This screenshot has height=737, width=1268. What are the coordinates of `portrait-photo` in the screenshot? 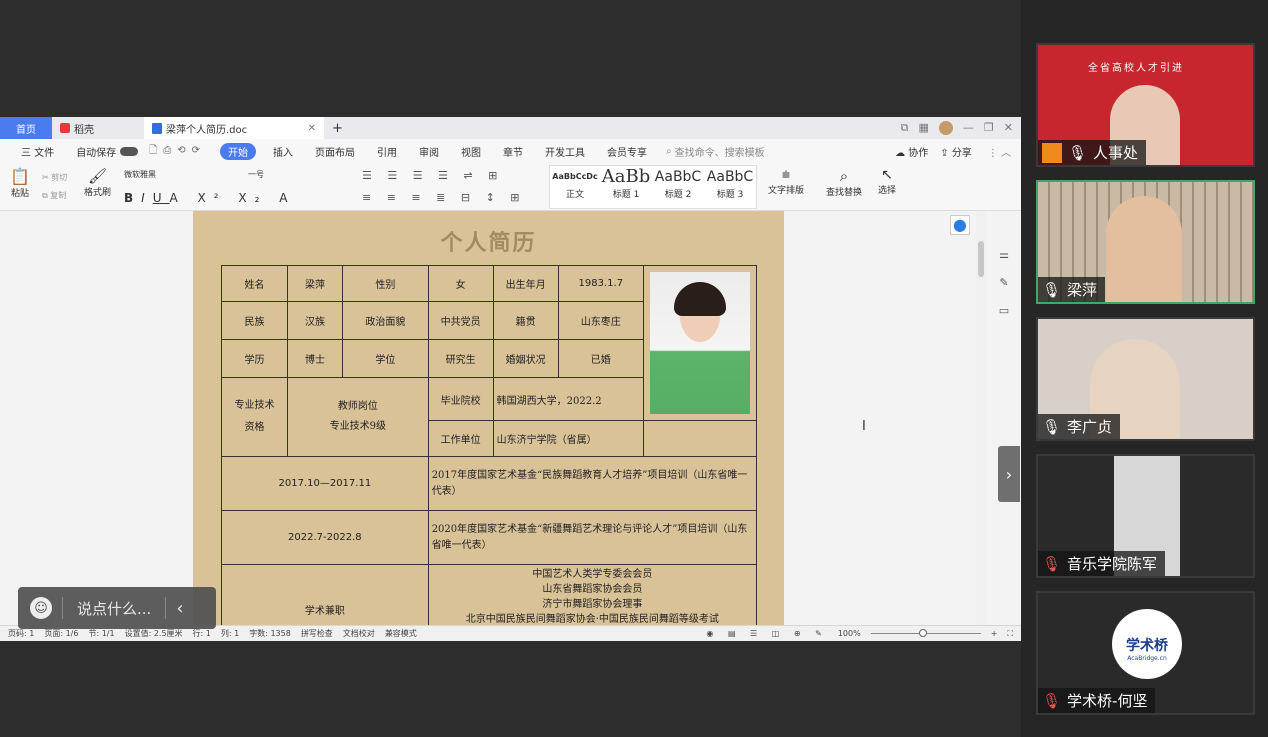 It's located at (699, 343).